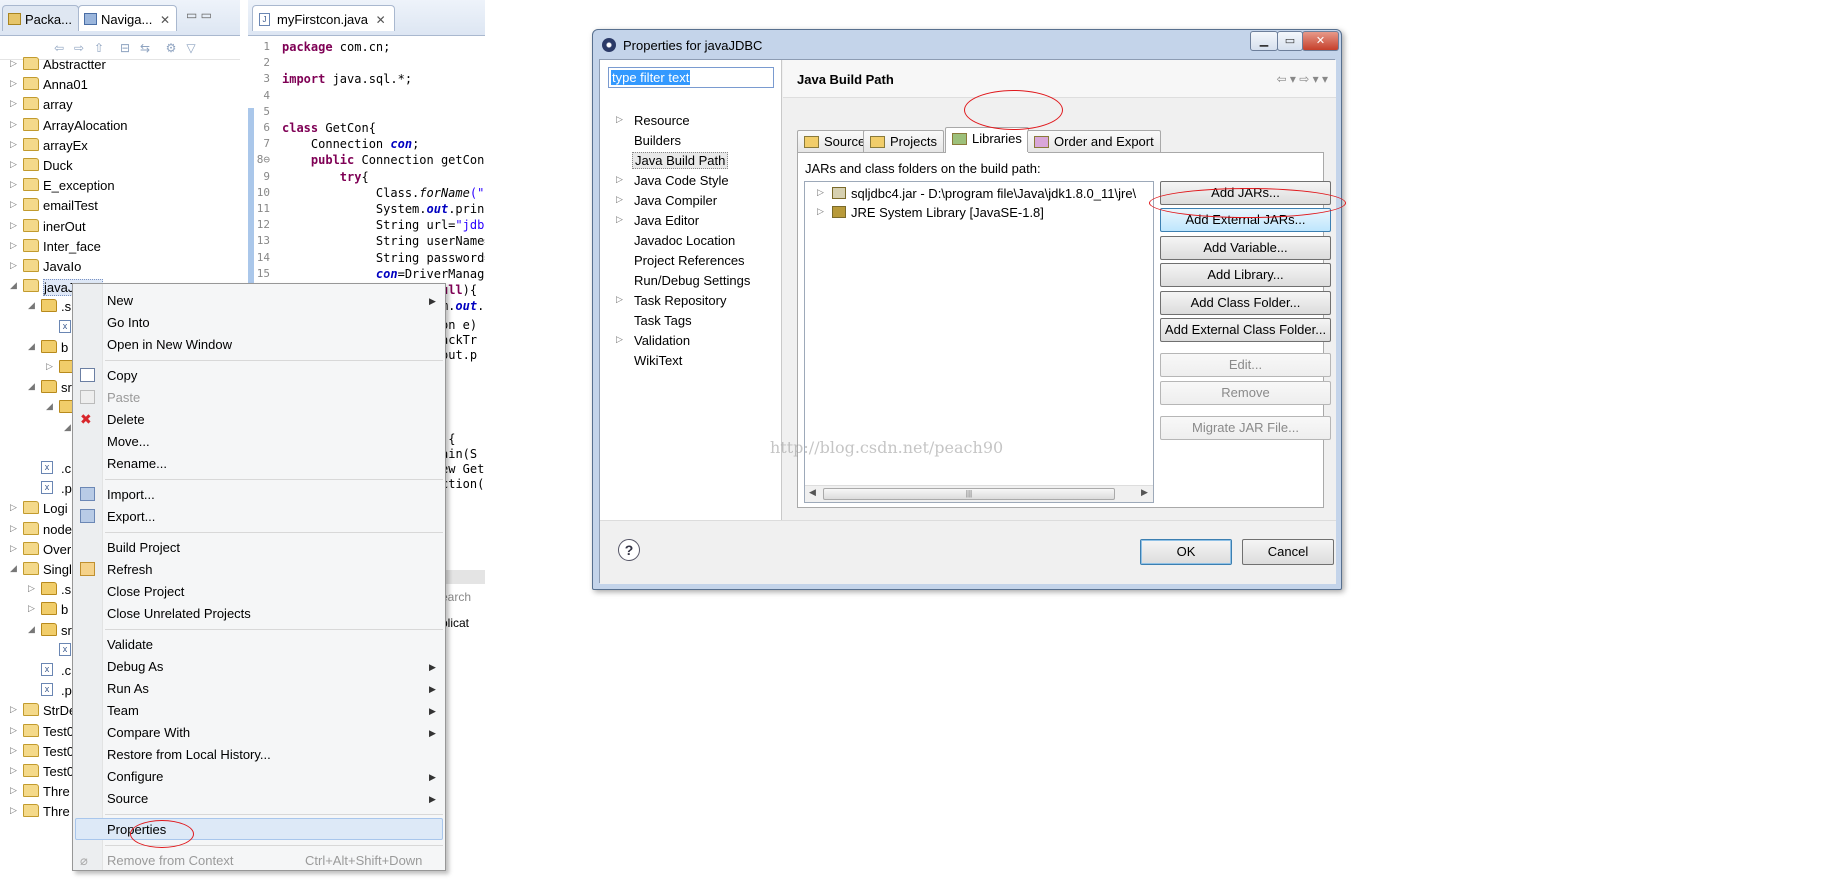 This screenshot has height=883, width=1830. I want to click on tree-item: ▷ JavaIo, so click(120, 266).